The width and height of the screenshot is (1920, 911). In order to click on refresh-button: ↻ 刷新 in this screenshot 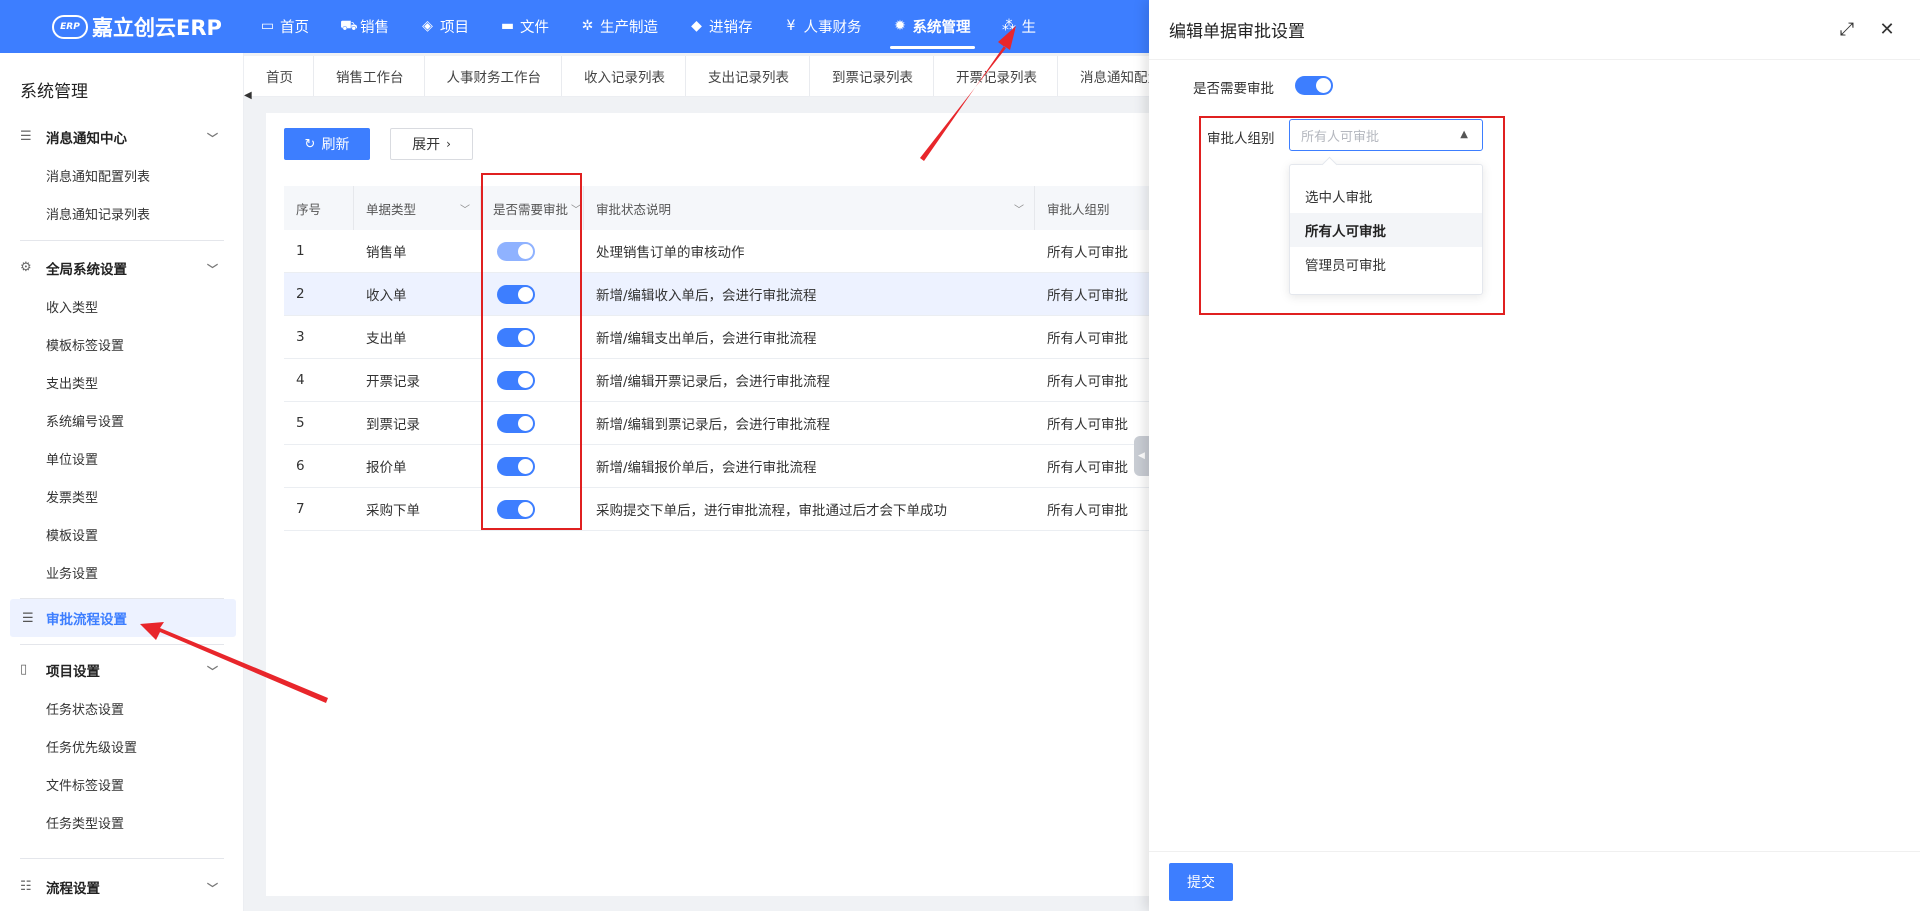, I will do `click(327, 144)`.